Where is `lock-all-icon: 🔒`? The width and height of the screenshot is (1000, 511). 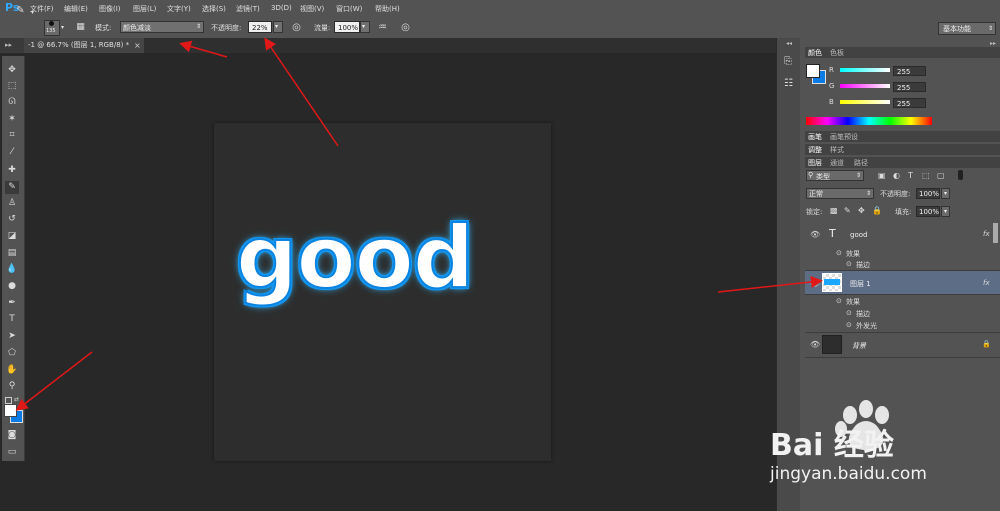 lock-all-icon: 🔒 is located at coordinates (877, 210).